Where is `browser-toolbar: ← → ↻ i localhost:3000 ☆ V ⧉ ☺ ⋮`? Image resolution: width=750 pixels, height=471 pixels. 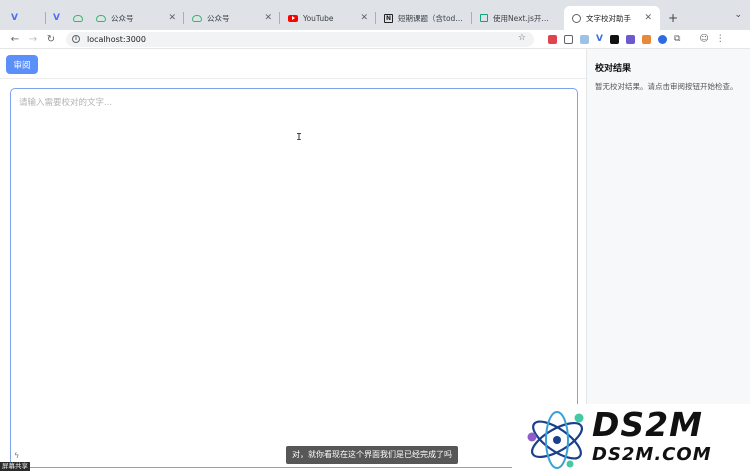
browser-toolbar: ← → ↻ i localhost:3000 ☆ V ⧉ ☺ ⋮ is located at coordinates (375, 39).